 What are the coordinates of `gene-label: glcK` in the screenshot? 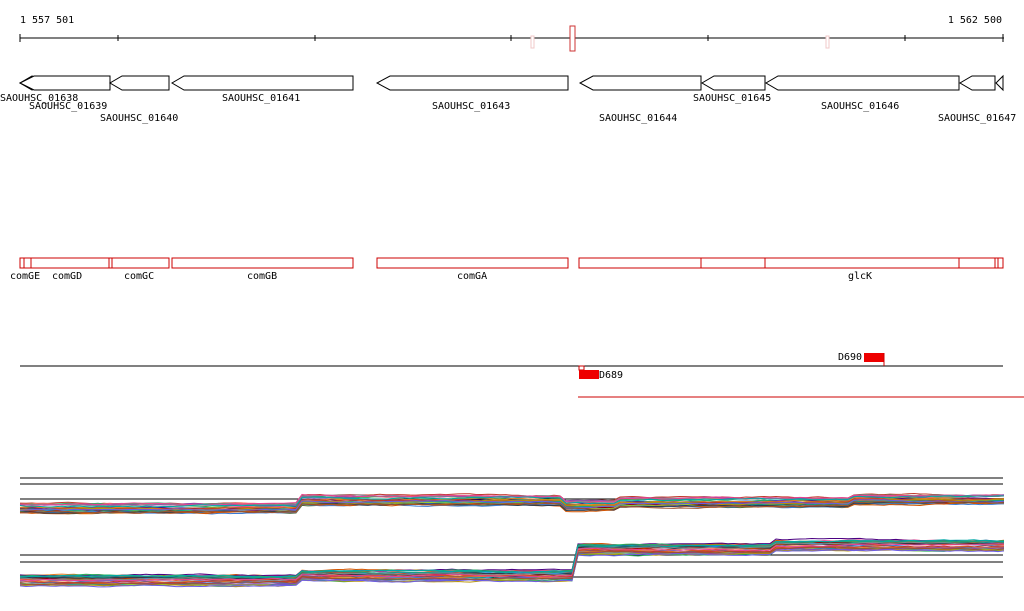 It's located at (860, 276).